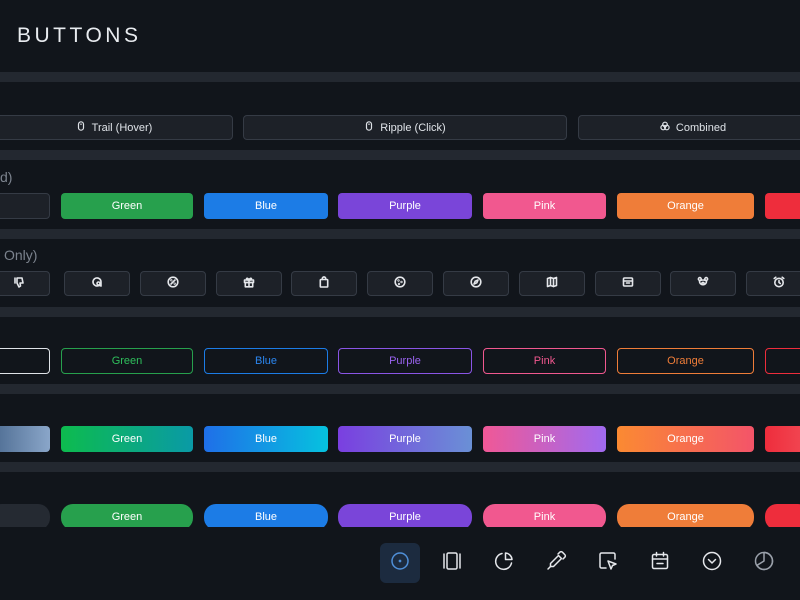  I want to click on gradient-button-blue: Blue, so click(266, 439).